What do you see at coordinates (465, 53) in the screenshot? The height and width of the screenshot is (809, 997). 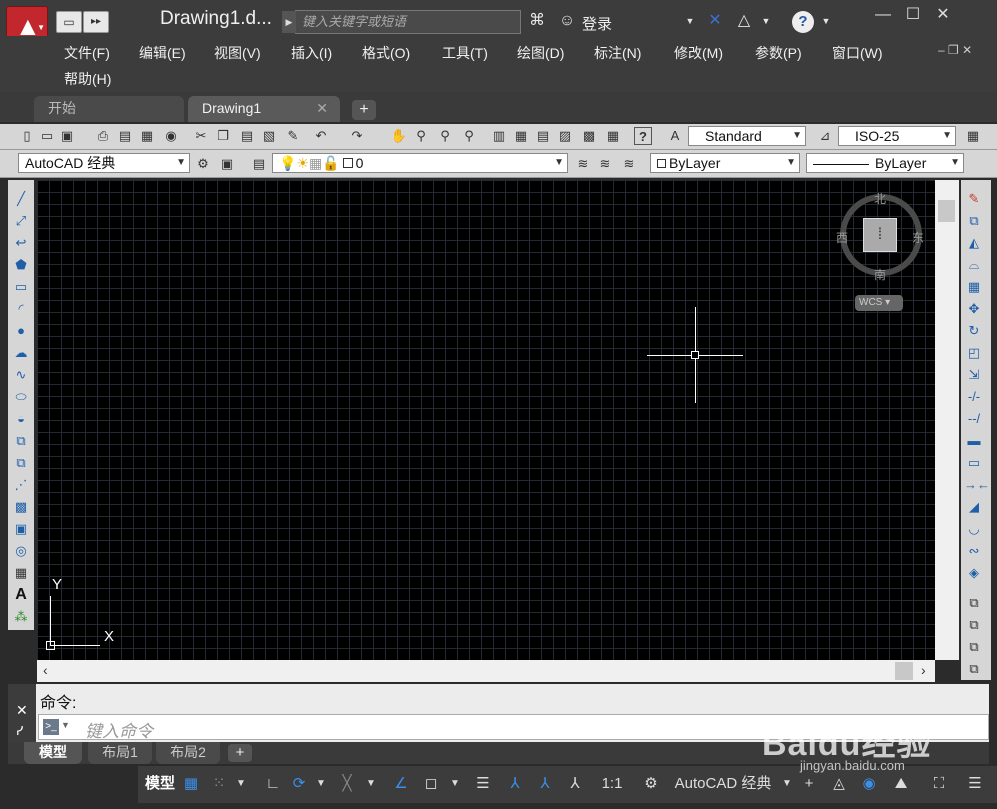 I see `menu-tools: 工具(T)` at bounding box center [465, 53].